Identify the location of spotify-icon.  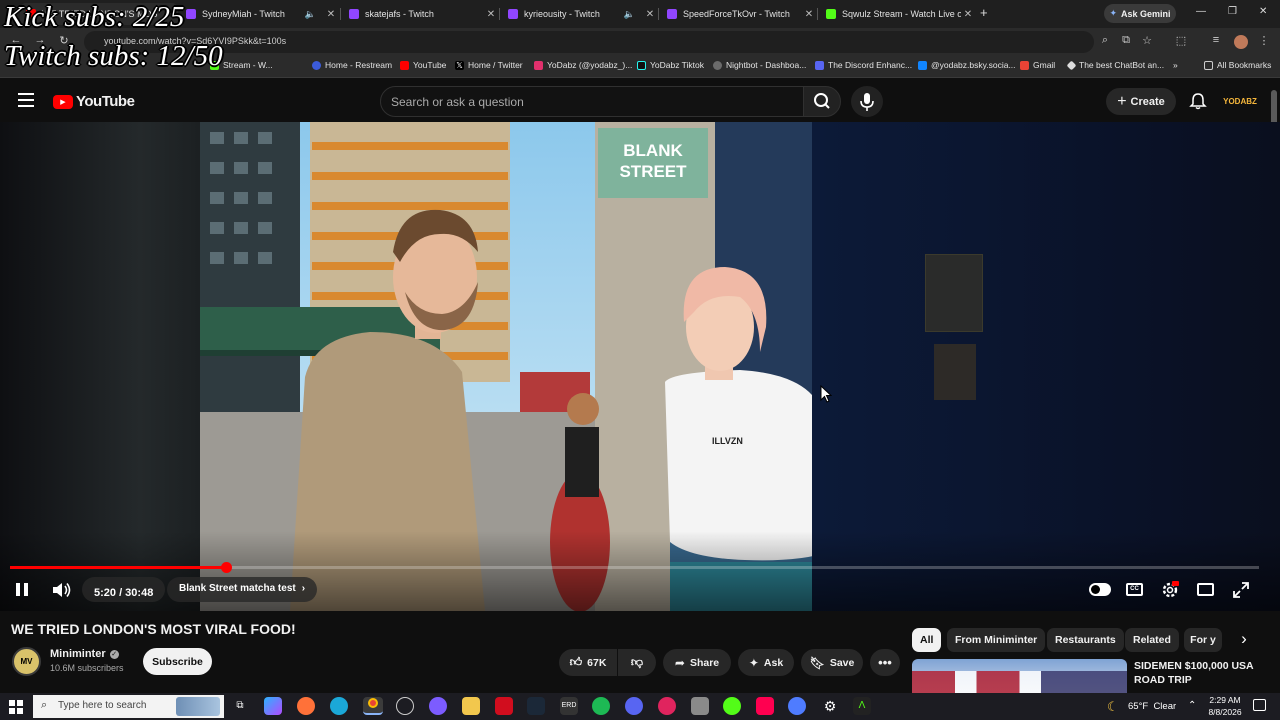
(601, 706).